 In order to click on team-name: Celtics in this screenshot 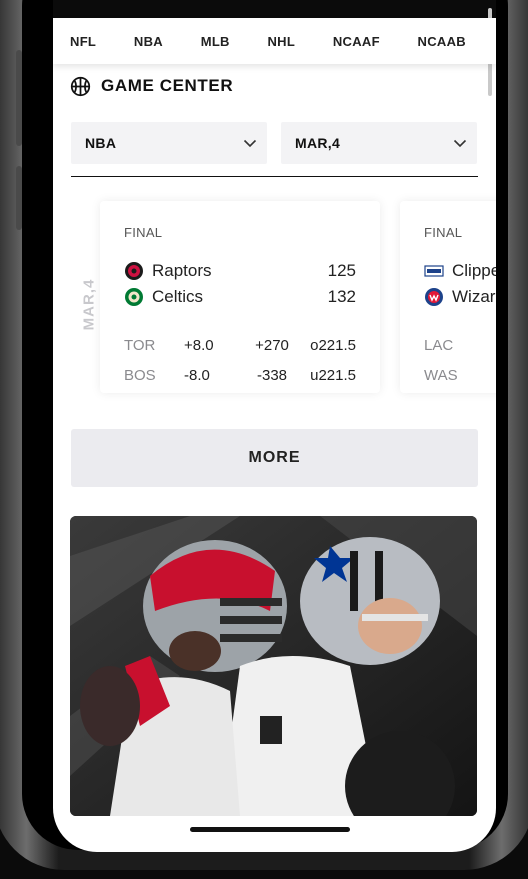, I will do `click(178, 296)`.